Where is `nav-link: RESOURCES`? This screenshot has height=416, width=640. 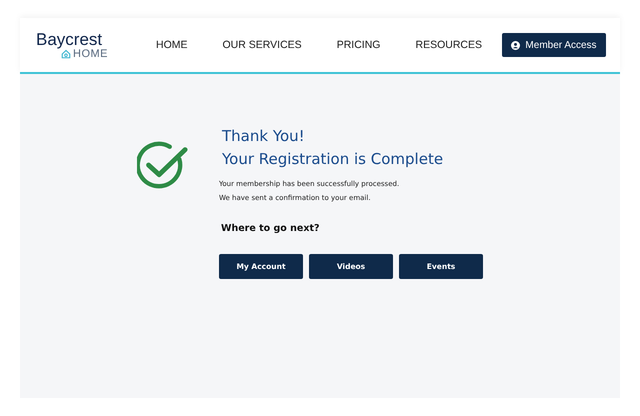
nav-link: RESOURCES is located at coordinates (448, 45).